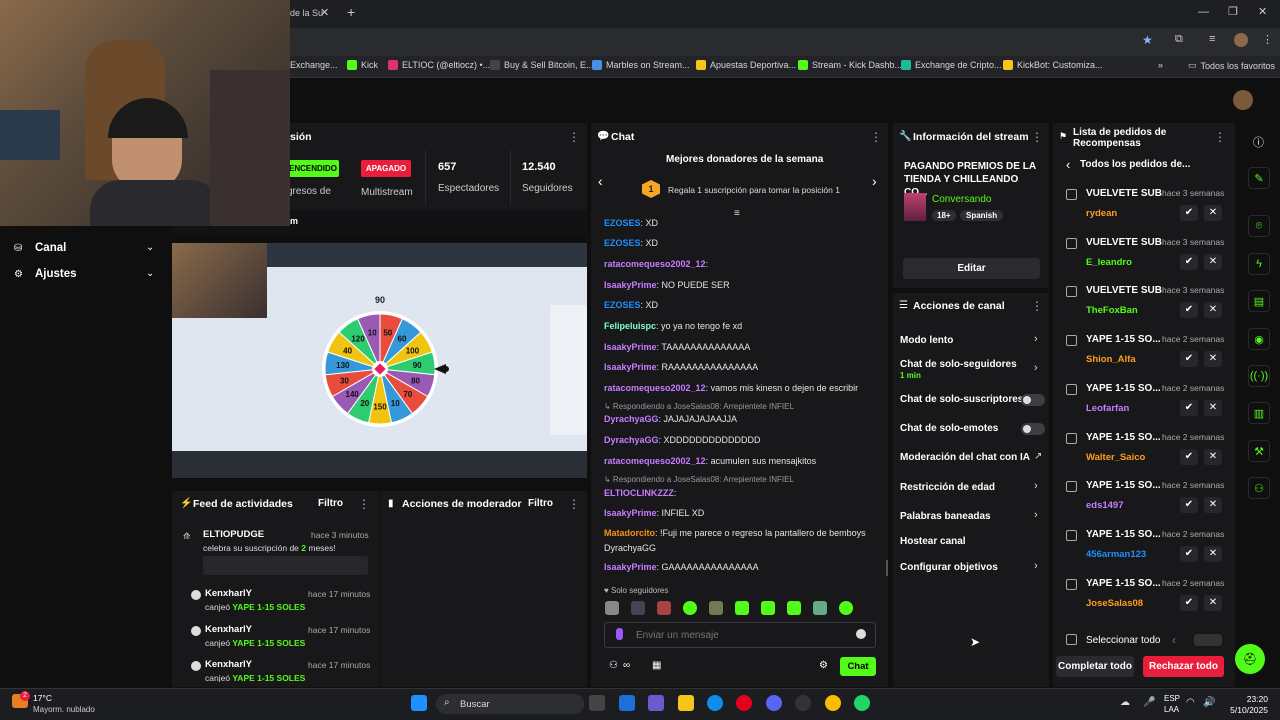  I want to click on back-icon: ‹, so click(1068, 164).